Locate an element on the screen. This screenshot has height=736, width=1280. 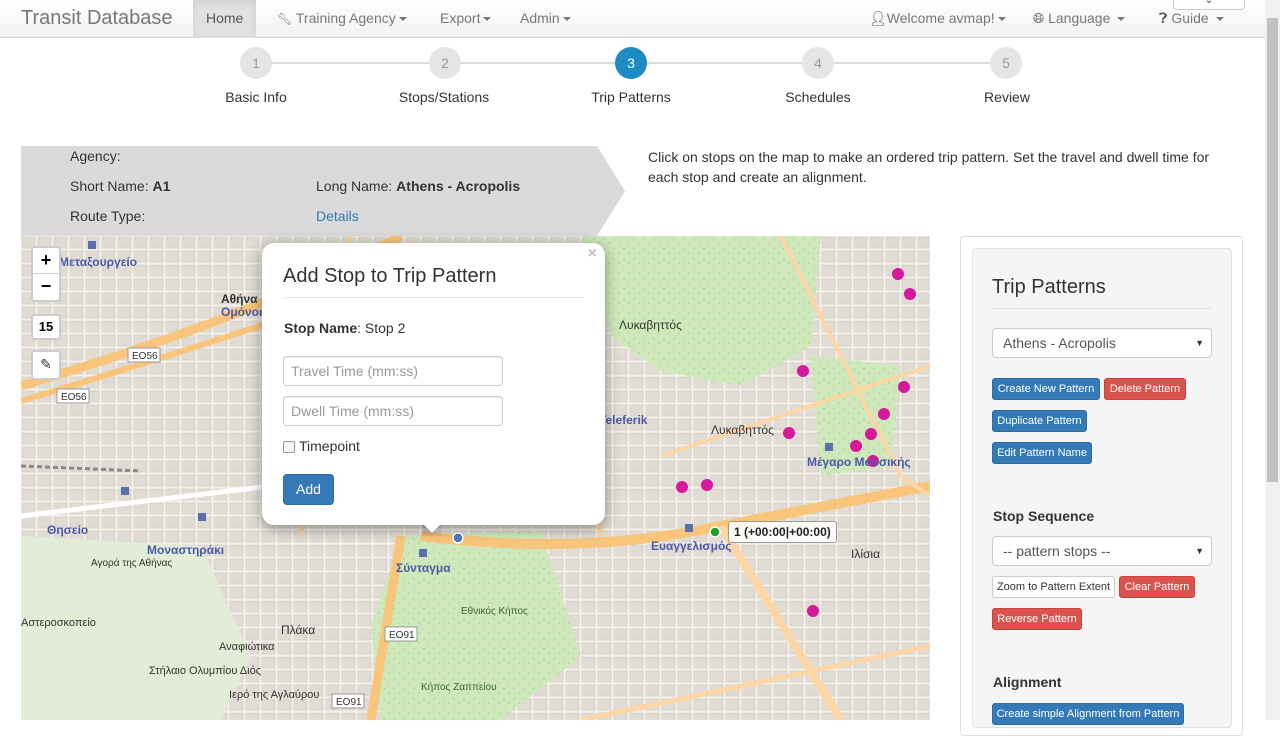
map-label: Μέγαρο Μουσικής is located at coordinates (859, 462).